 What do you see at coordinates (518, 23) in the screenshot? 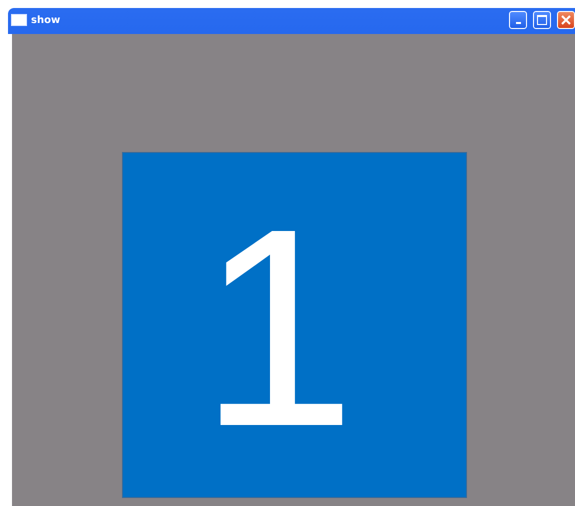
I see `minimize-icon` at bounding box center [518, 23].